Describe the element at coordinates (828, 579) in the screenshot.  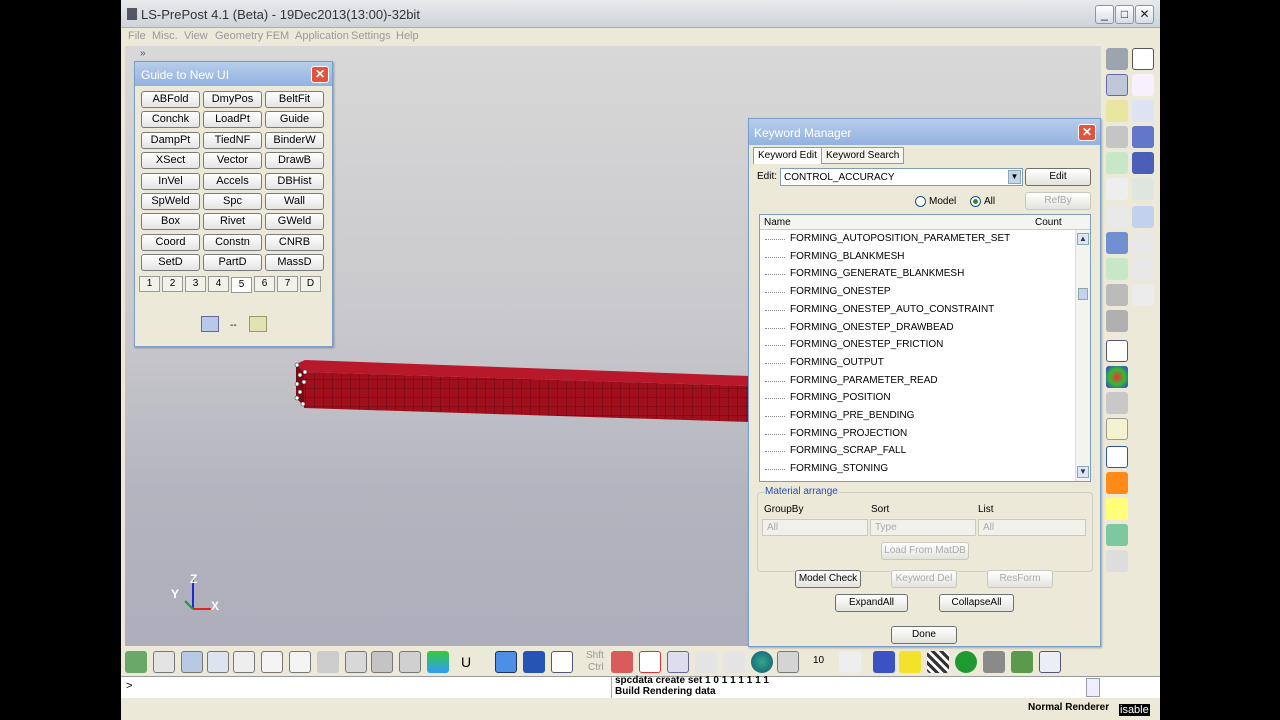
I see `model-check-button: Model Check` at that location.